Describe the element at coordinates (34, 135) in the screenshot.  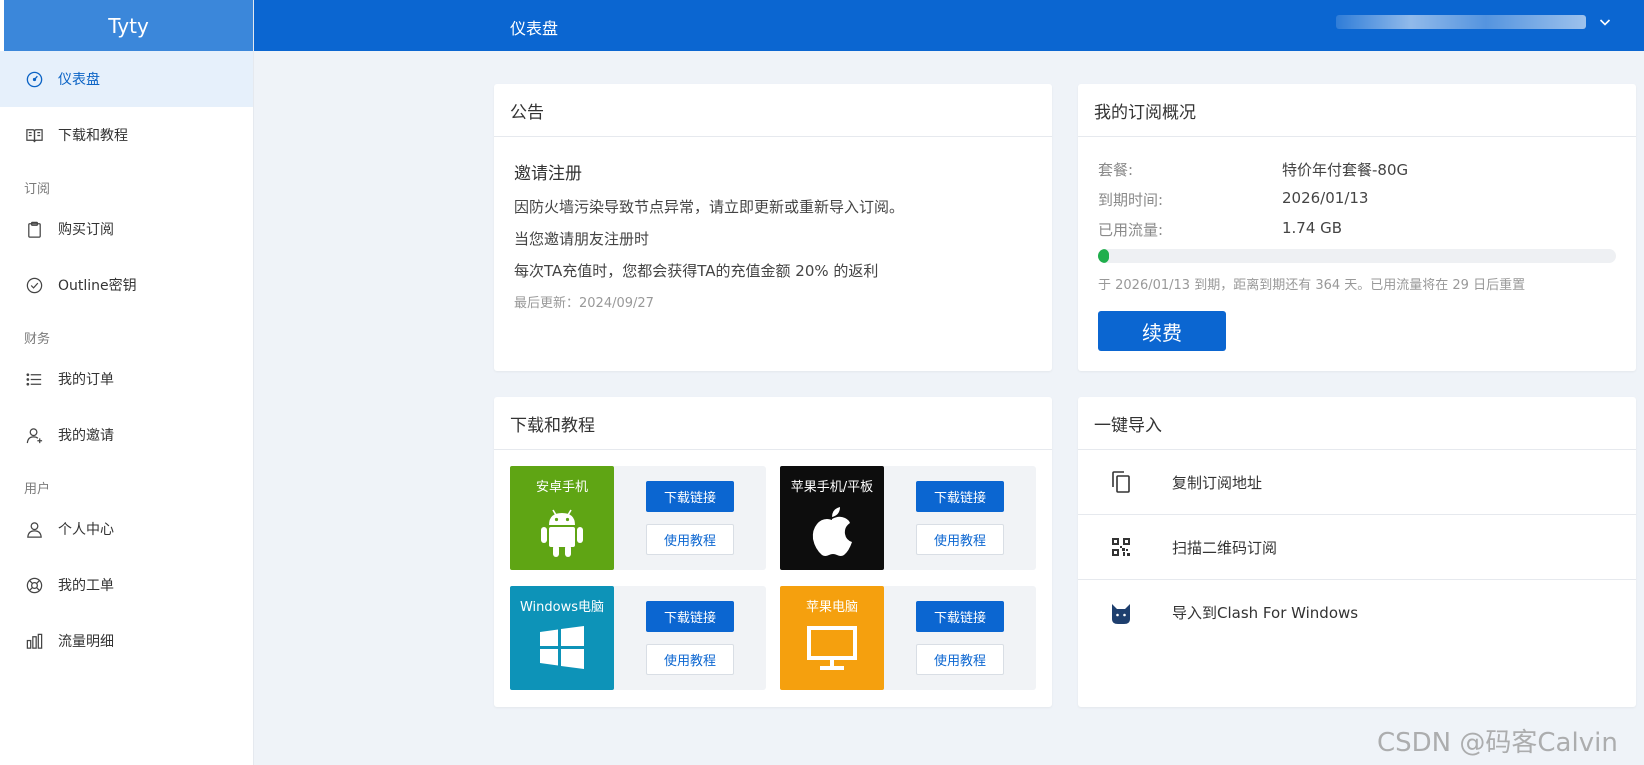
I see `book-icon` at that location.